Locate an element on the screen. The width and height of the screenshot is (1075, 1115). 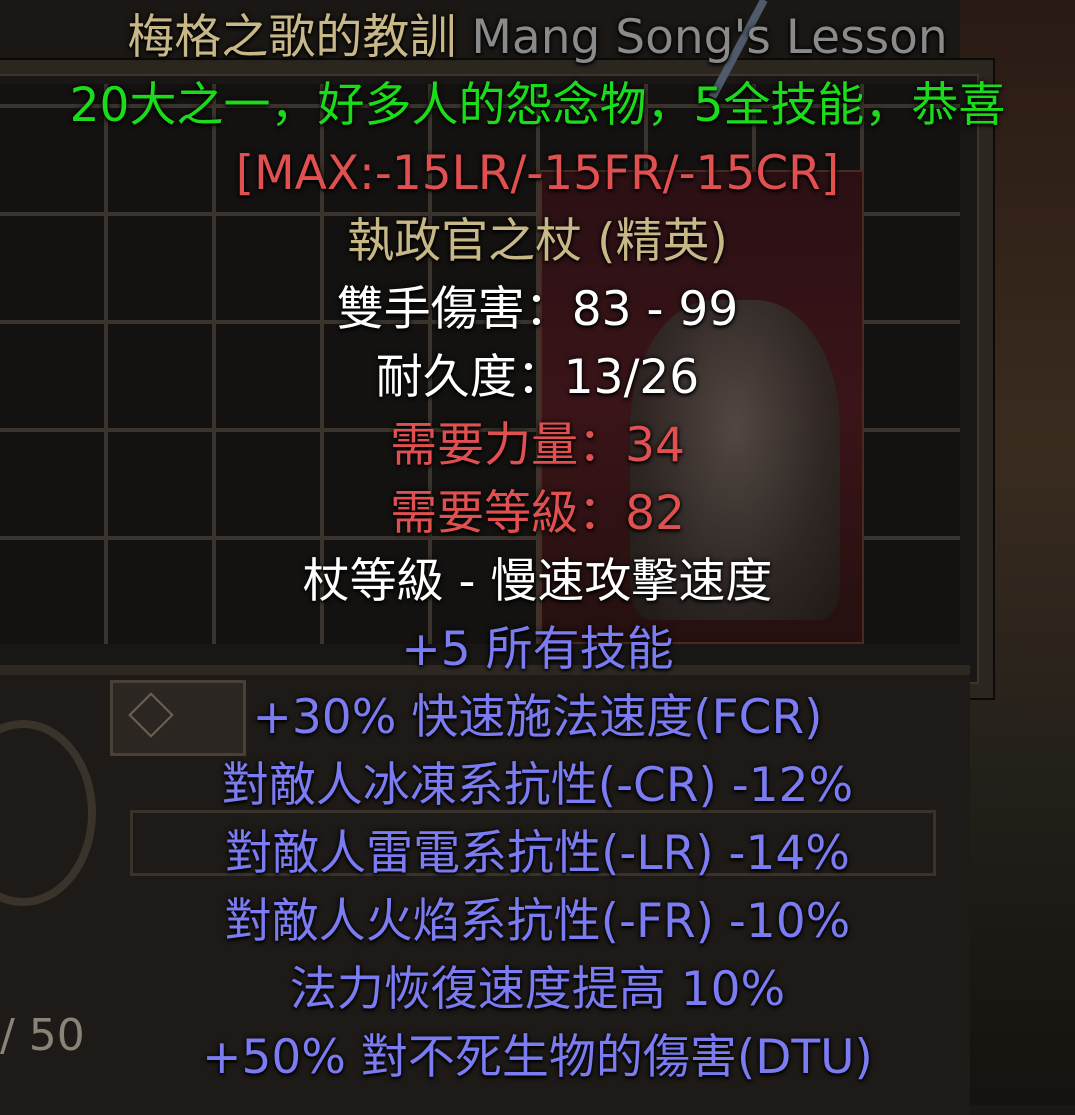
required-level: 需要等級：82 is located at coordinates (537, 513).